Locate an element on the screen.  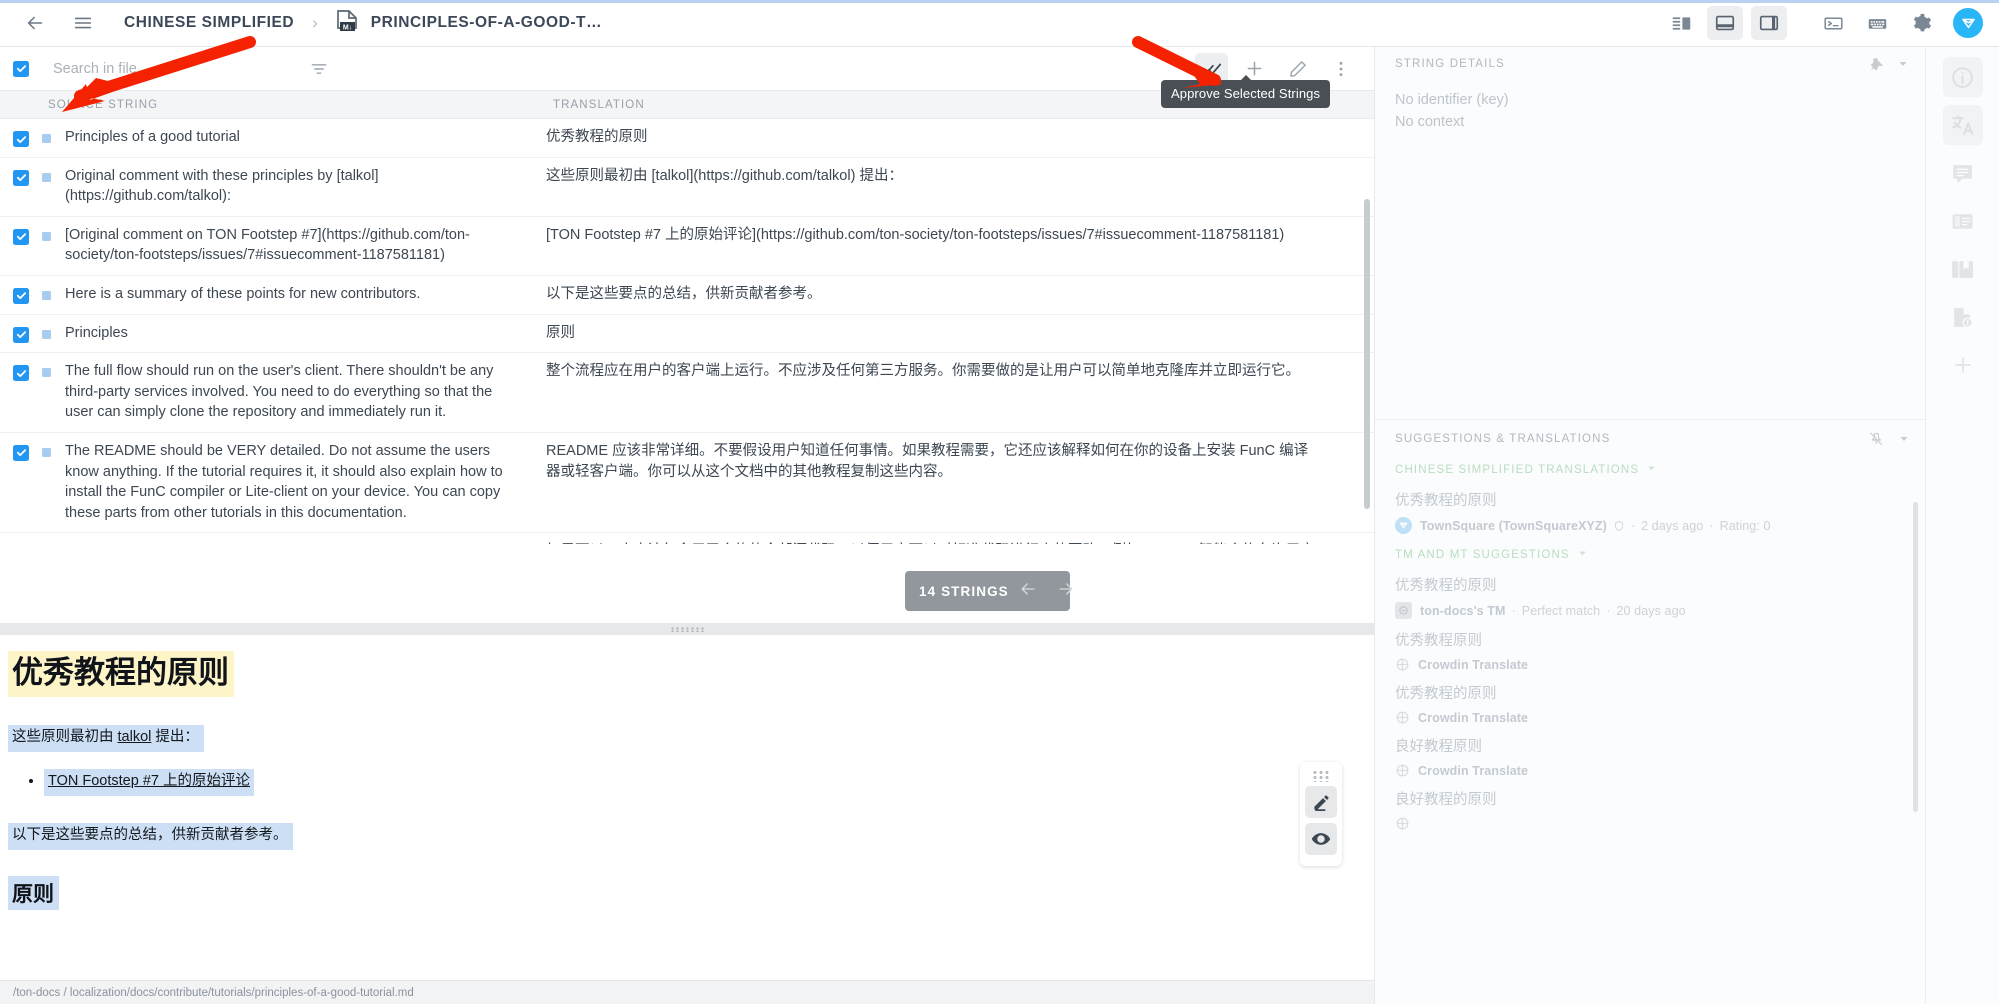
info-icon is located at coordinates (1962, 77).